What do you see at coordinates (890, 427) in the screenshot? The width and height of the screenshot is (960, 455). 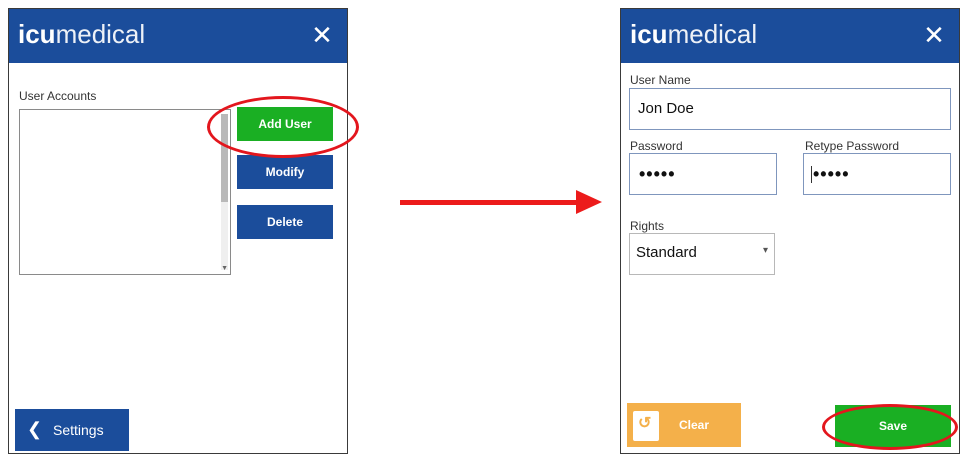 I see `highlight-ellipse-save` at bounding box center [890, 427].